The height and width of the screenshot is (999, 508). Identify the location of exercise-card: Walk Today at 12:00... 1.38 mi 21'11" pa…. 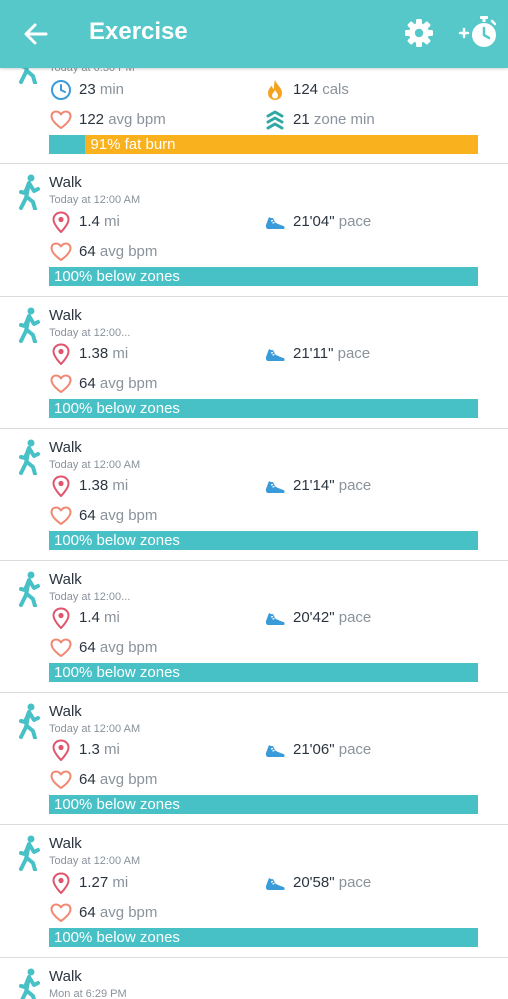
(254, 363).